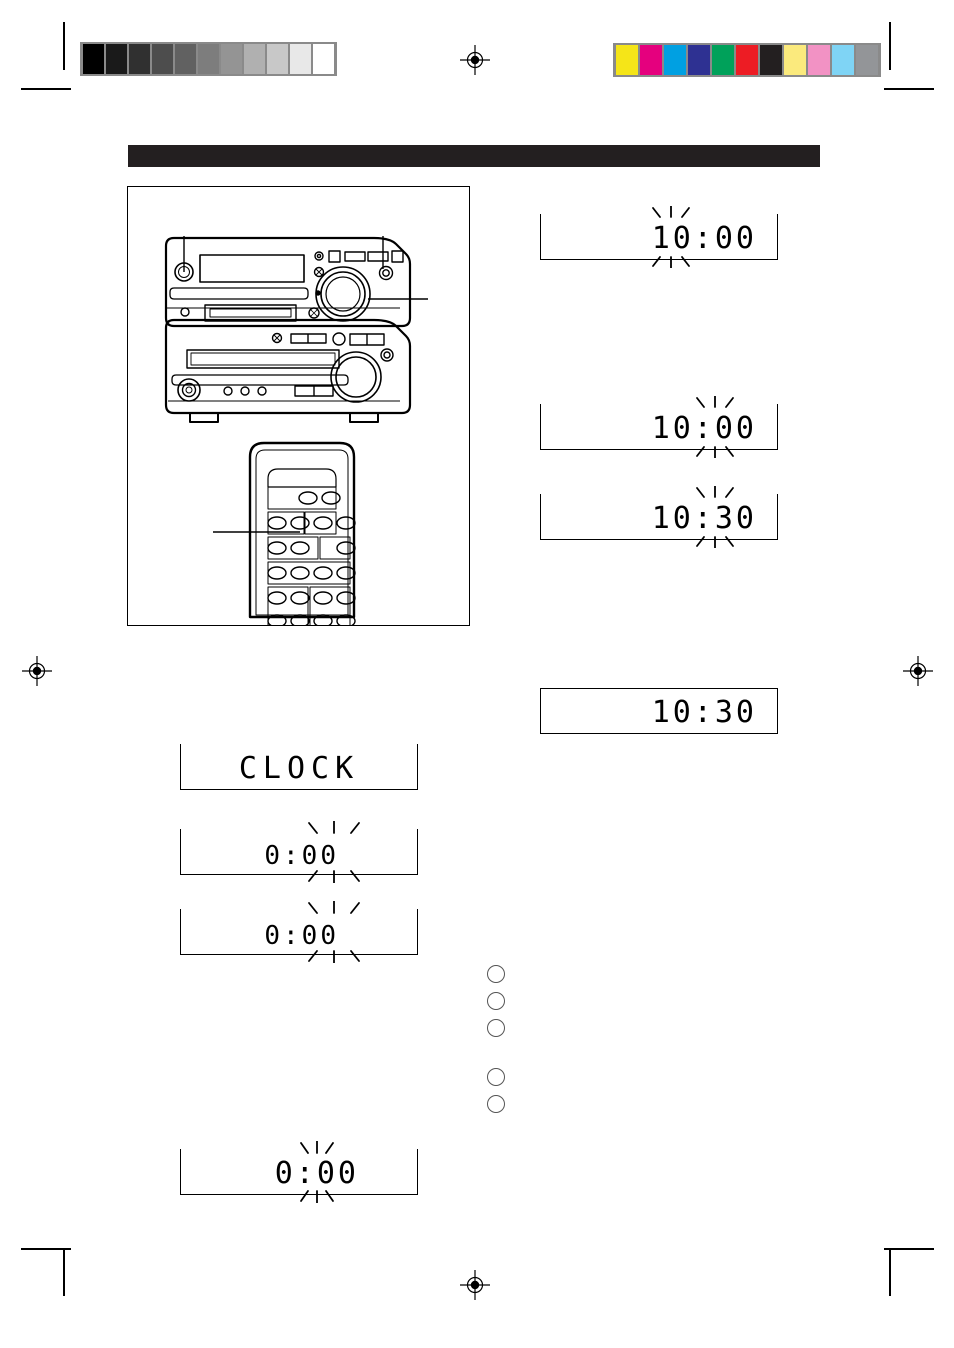 This screenshot has width=954, height=1348. I want to click on icon-dot-c, so click(185, 312).